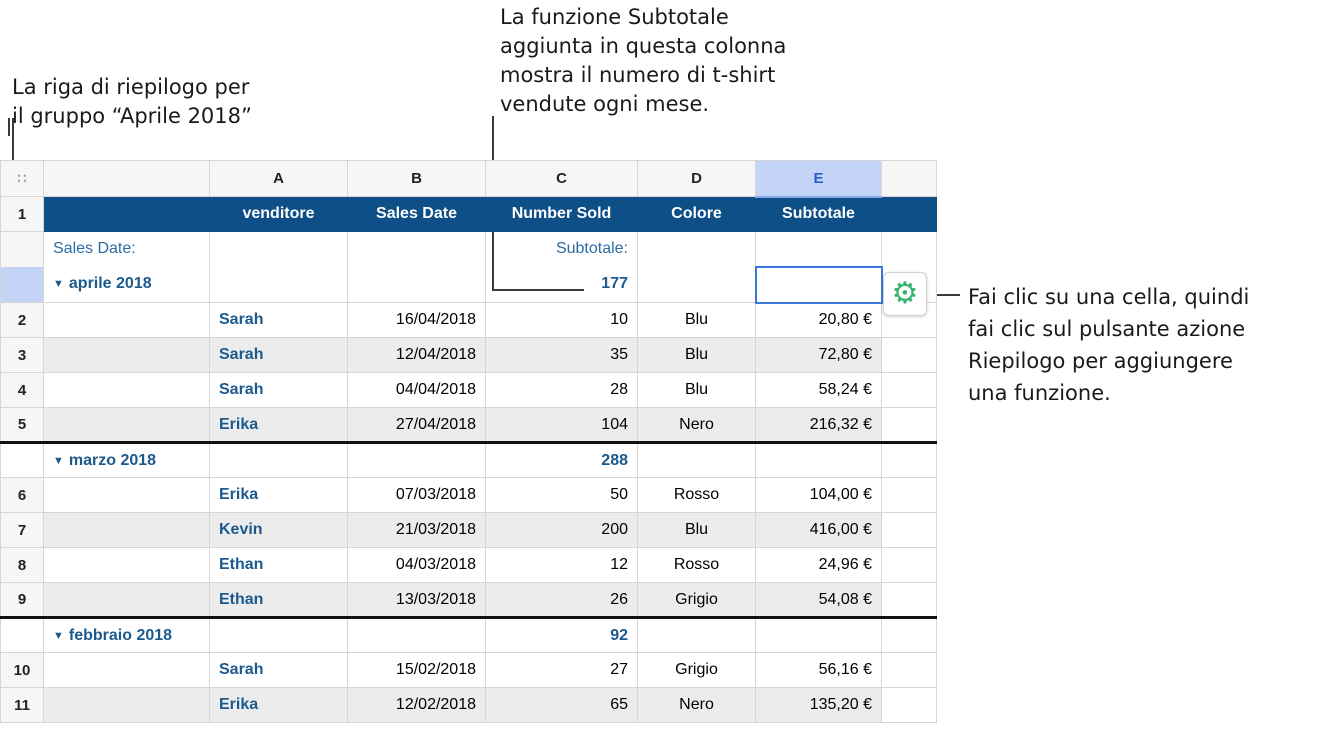  Describe the element at coordinates (561, 178) in the screenshot. I see `column-header-c: C` at that location.